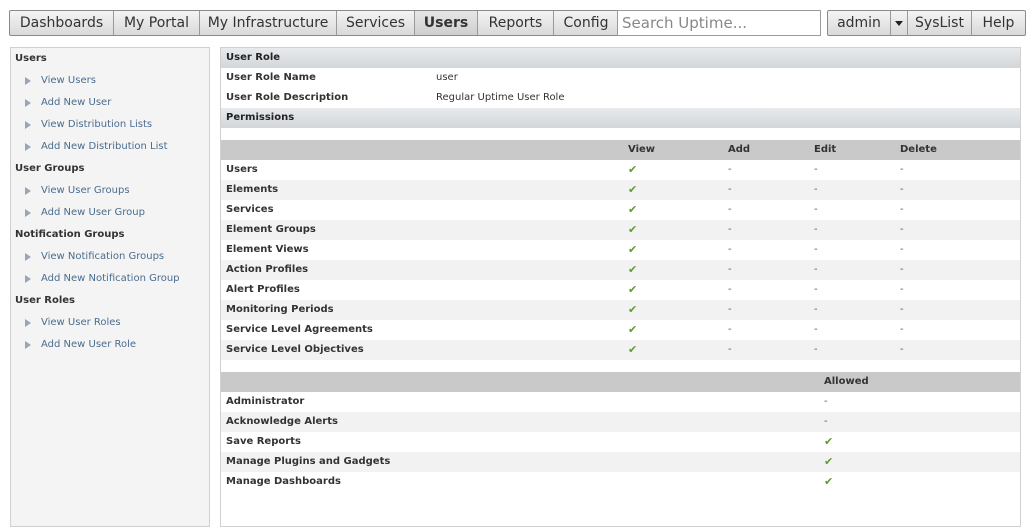  Describe the element at coordinates (620, 442) in the screenshot. I see `table-row: Save Reports ✔` at that location.